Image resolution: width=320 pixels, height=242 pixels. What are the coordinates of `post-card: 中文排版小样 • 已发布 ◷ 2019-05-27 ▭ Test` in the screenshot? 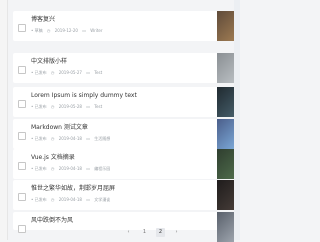 It's located at (123, 68).